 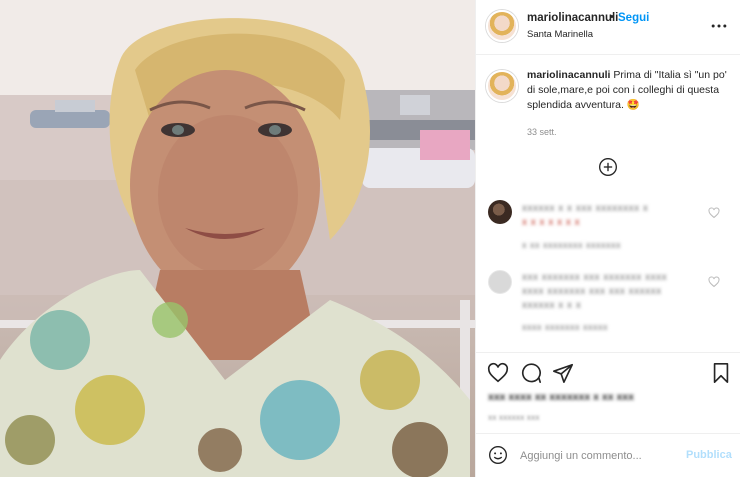 I want to click on caption-avatar, so click(x=502, y=86).